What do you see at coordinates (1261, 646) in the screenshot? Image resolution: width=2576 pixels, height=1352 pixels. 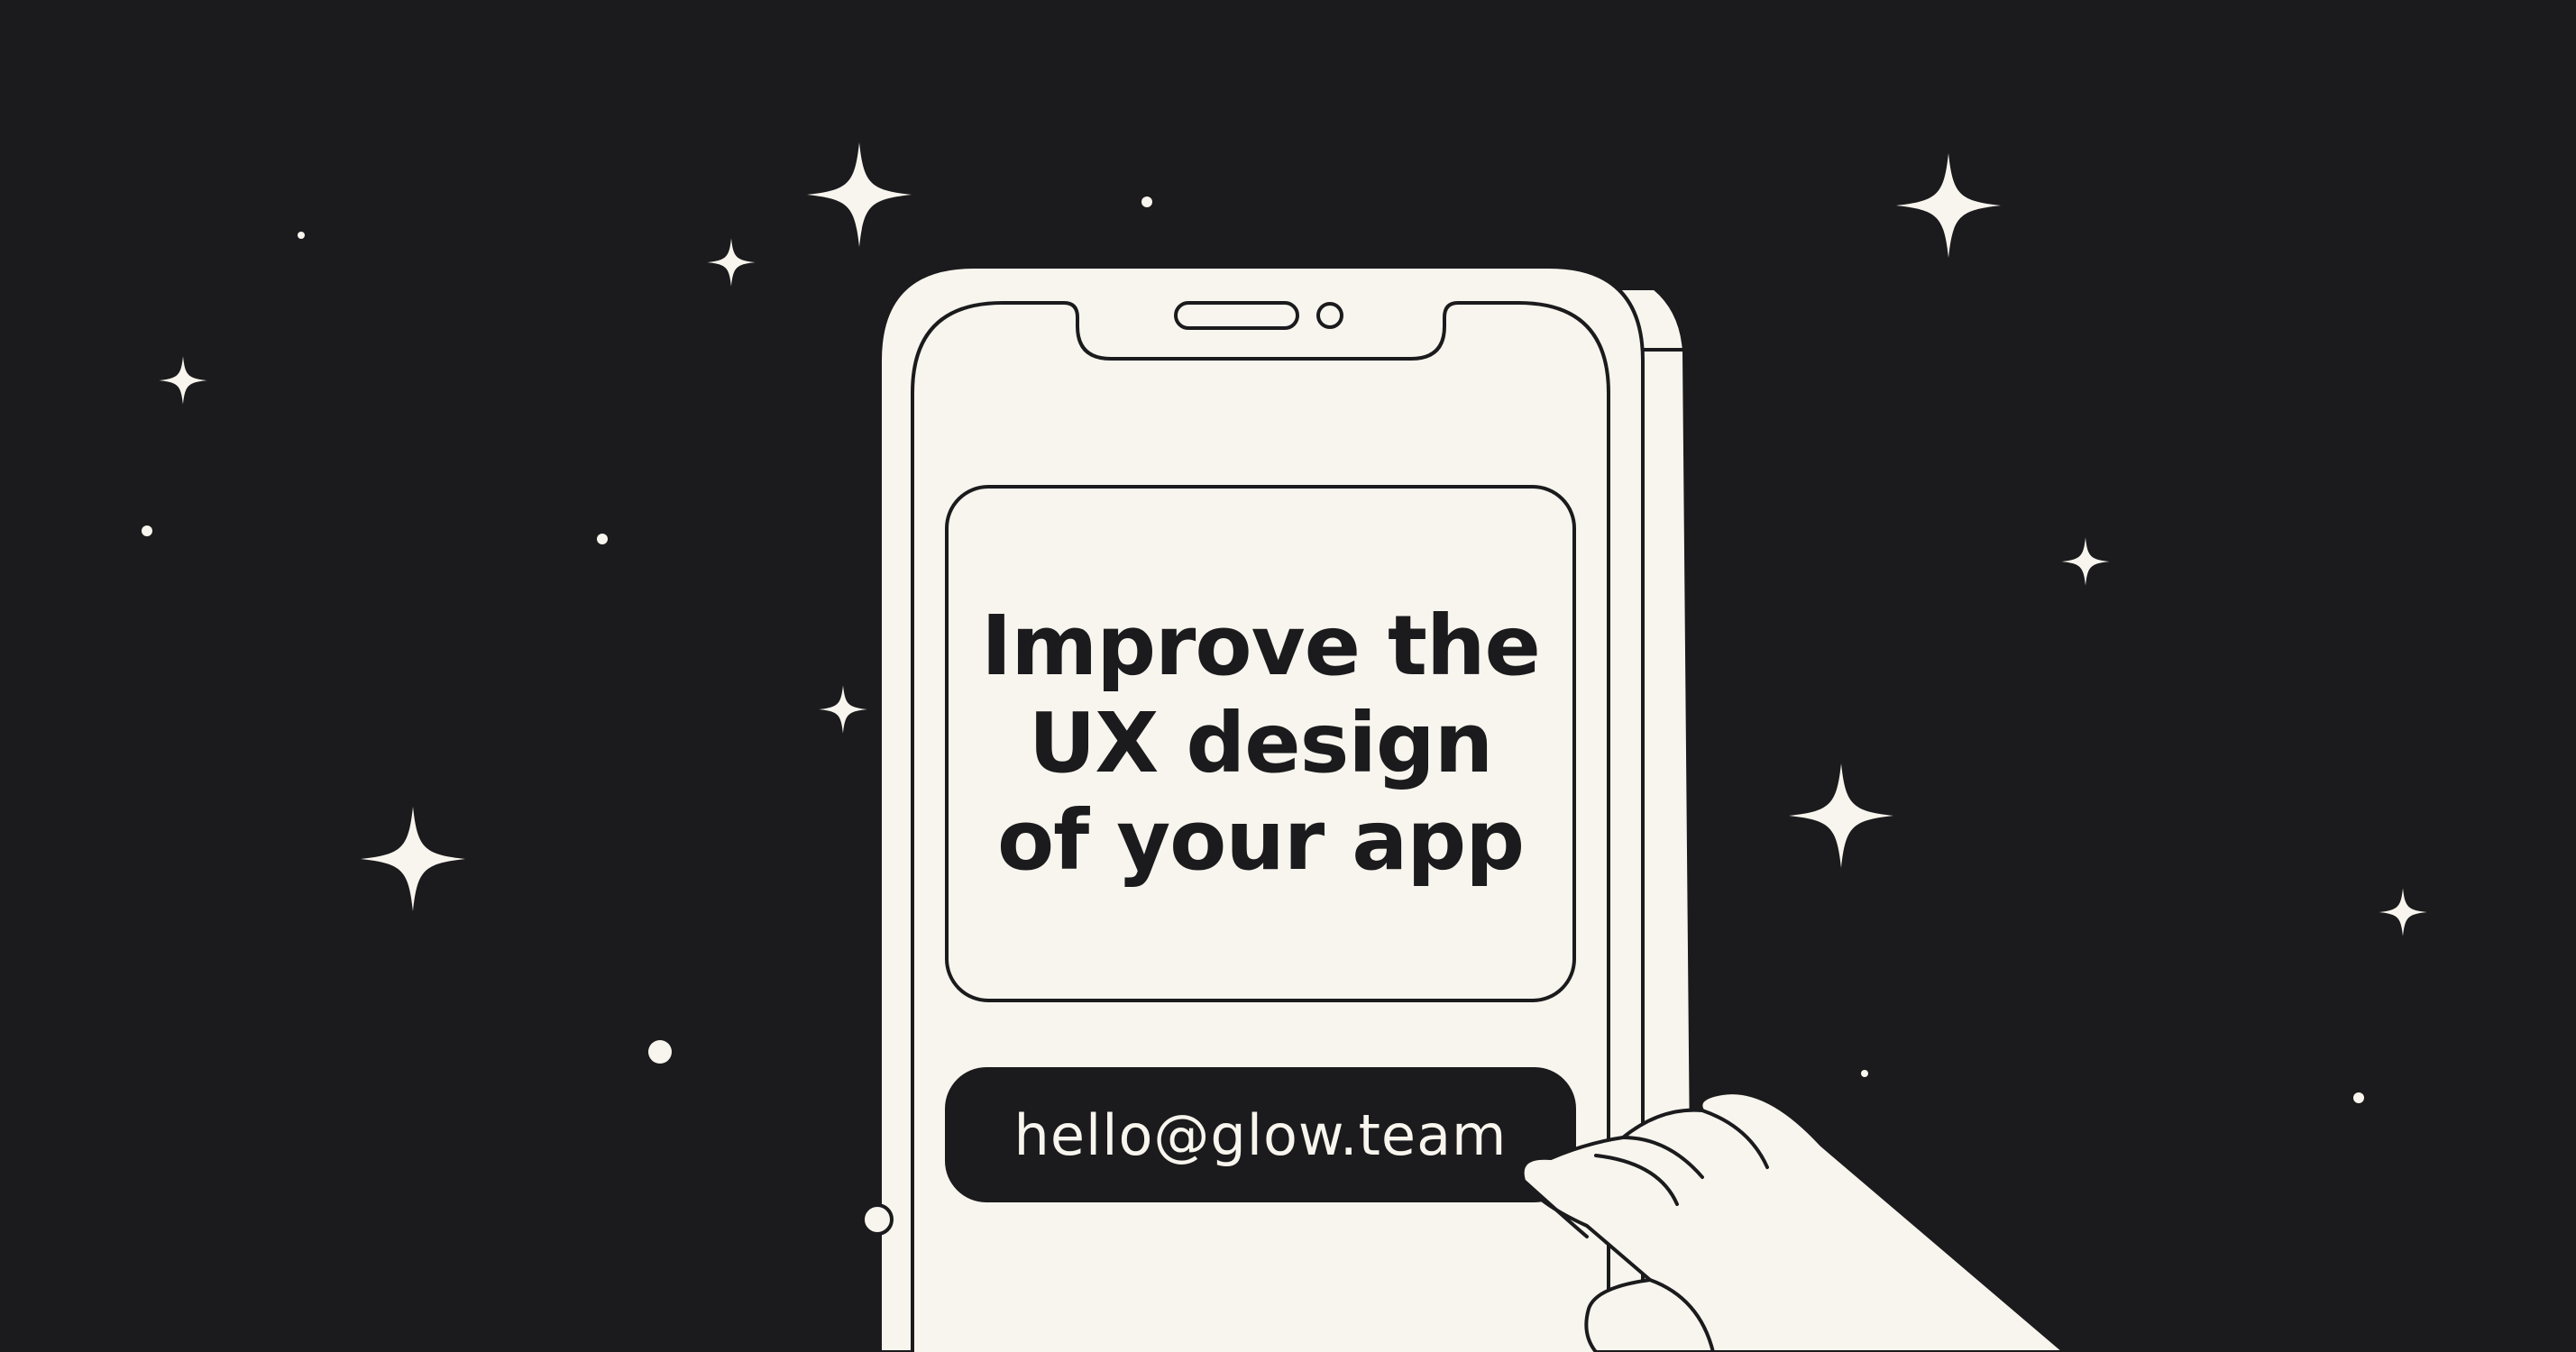 I see `headline-line-1: Improve the` at bounding box center [1261, 646].